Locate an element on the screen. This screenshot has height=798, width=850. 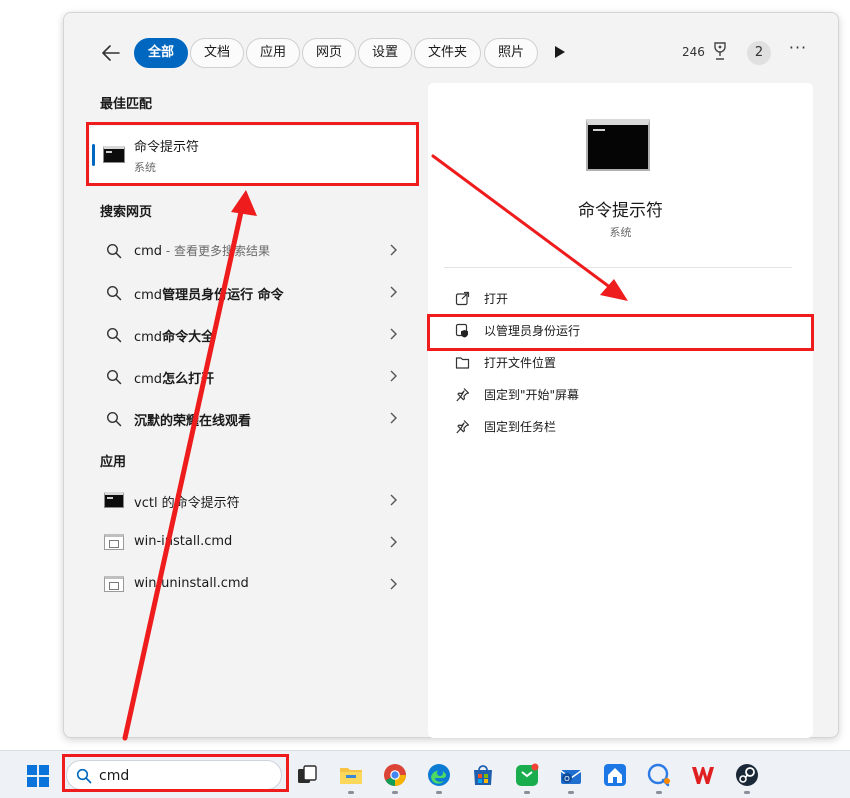
rewards-trophy-icon is located at coordinates (720, 51).